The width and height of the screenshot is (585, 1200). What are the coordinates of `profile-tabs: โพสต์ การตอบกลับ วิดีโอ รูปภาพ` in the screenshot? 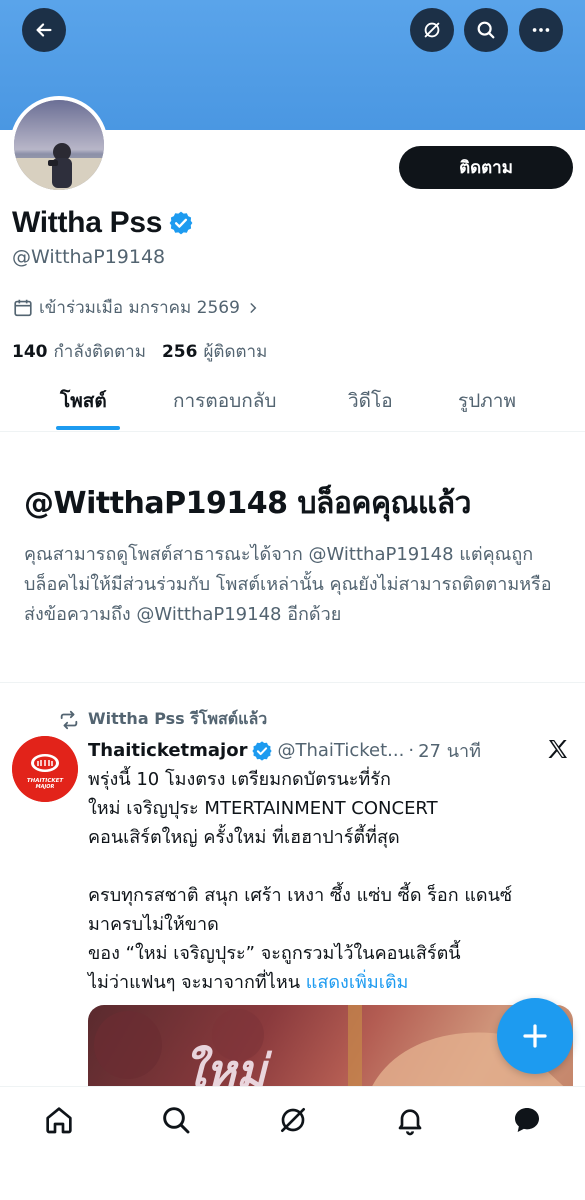 It's located at (292, 402).